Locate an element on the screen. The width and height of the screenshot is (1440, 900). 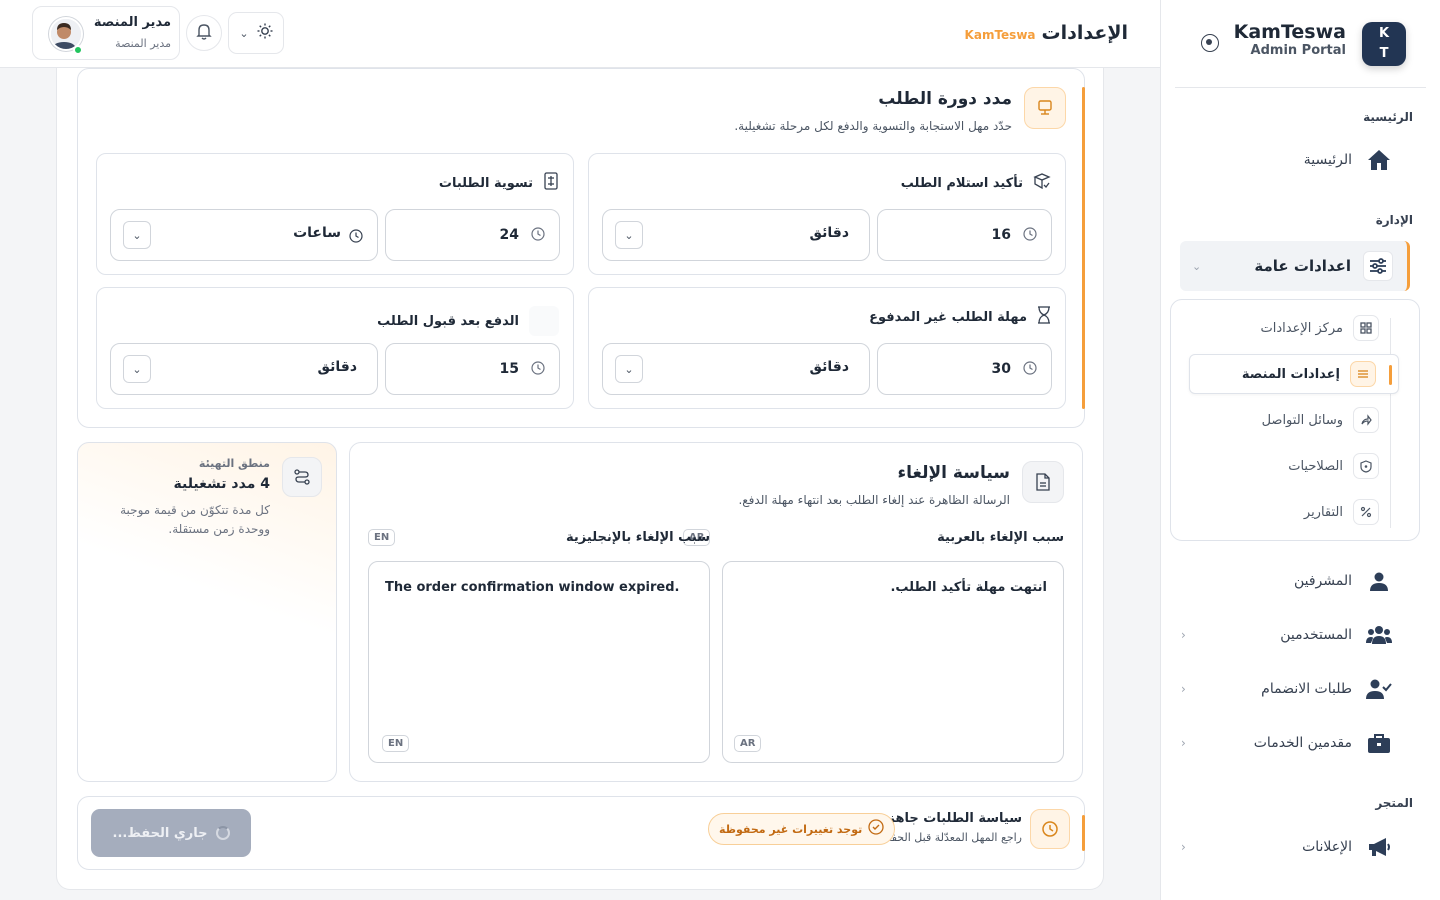
sidebar-item-label: المستخدمين is located at coordinates (1316, 635).